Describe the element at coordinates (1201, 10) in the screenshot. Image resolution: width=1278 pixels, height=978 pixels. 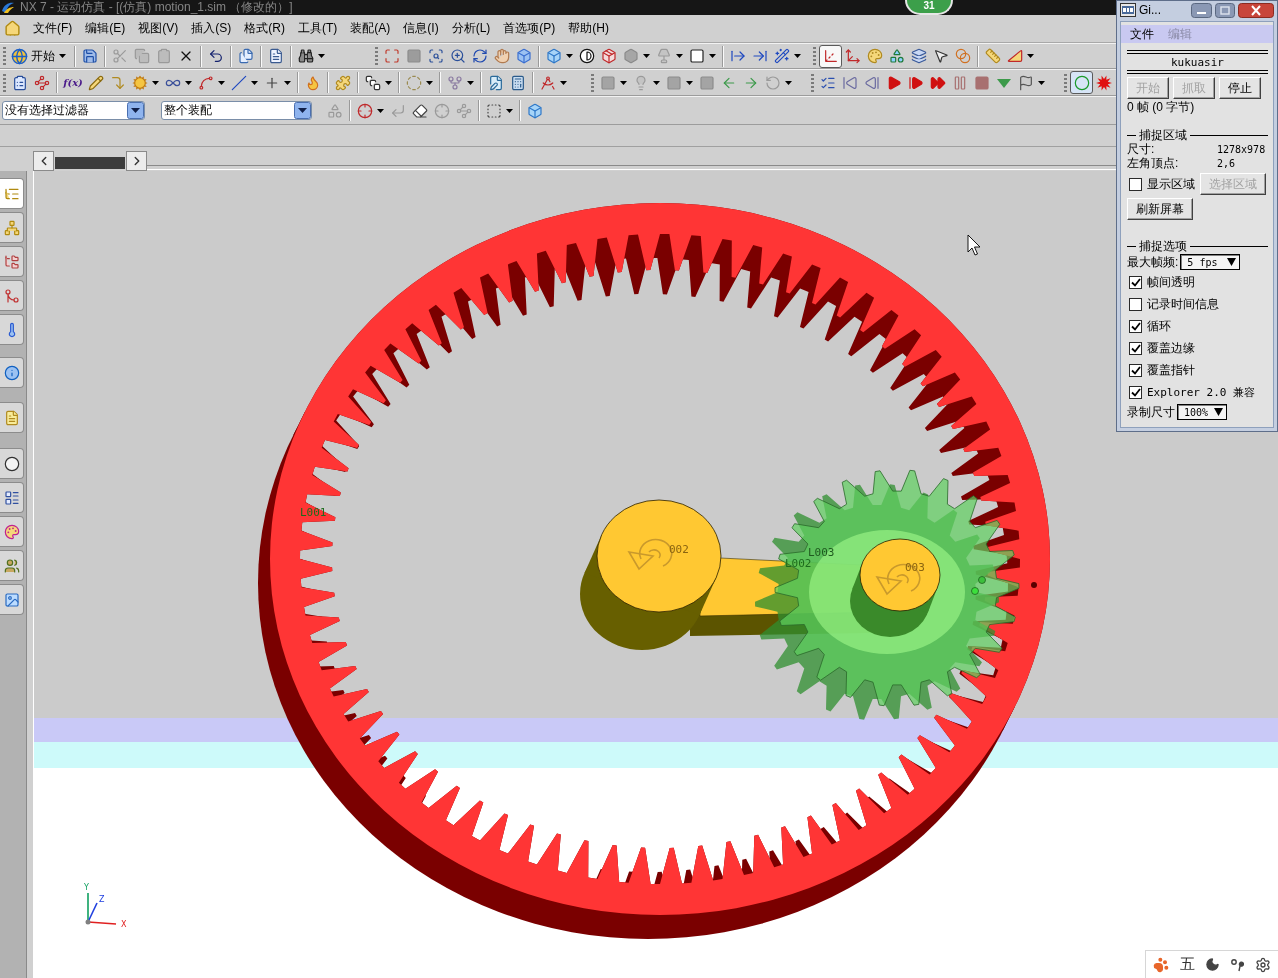
I see `minimize-icon` at that location.